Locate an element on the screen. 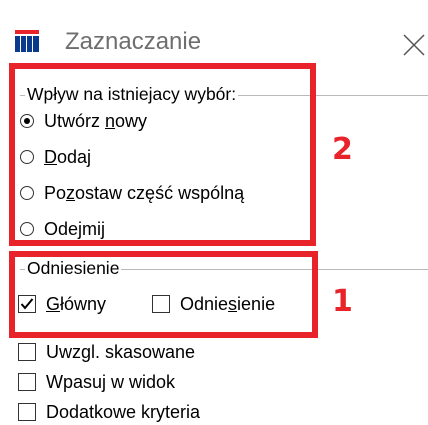 Image resolution: width=428 pixels, height=425 pixels. checkbox-label: Dodatkowe kryteria is located at coordinates (123, 411).